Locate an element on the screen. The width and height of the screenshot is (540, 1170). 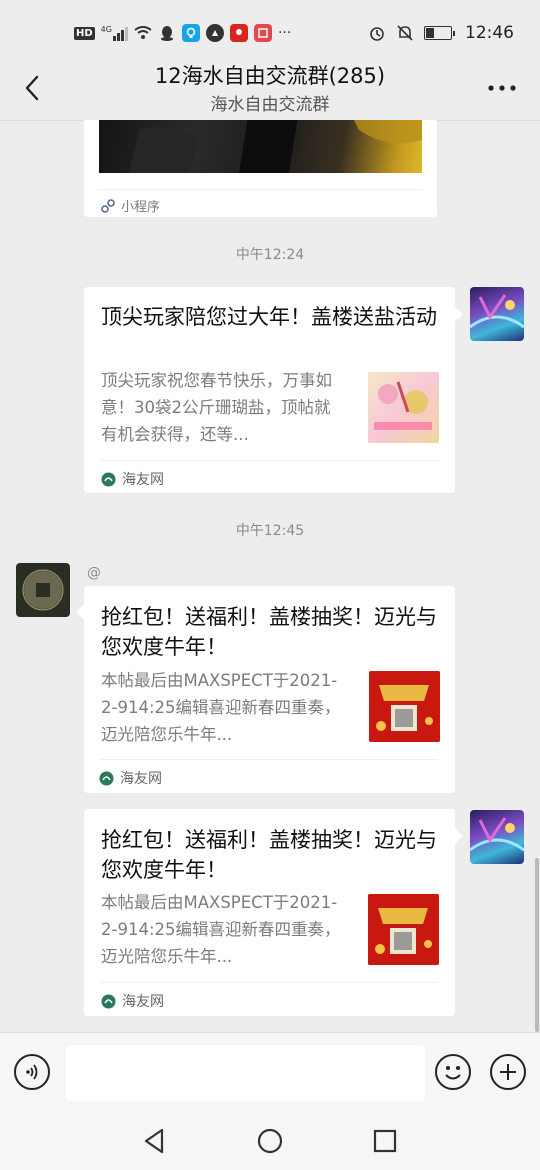
nav-home-button is located at coordinates (270, 1141).